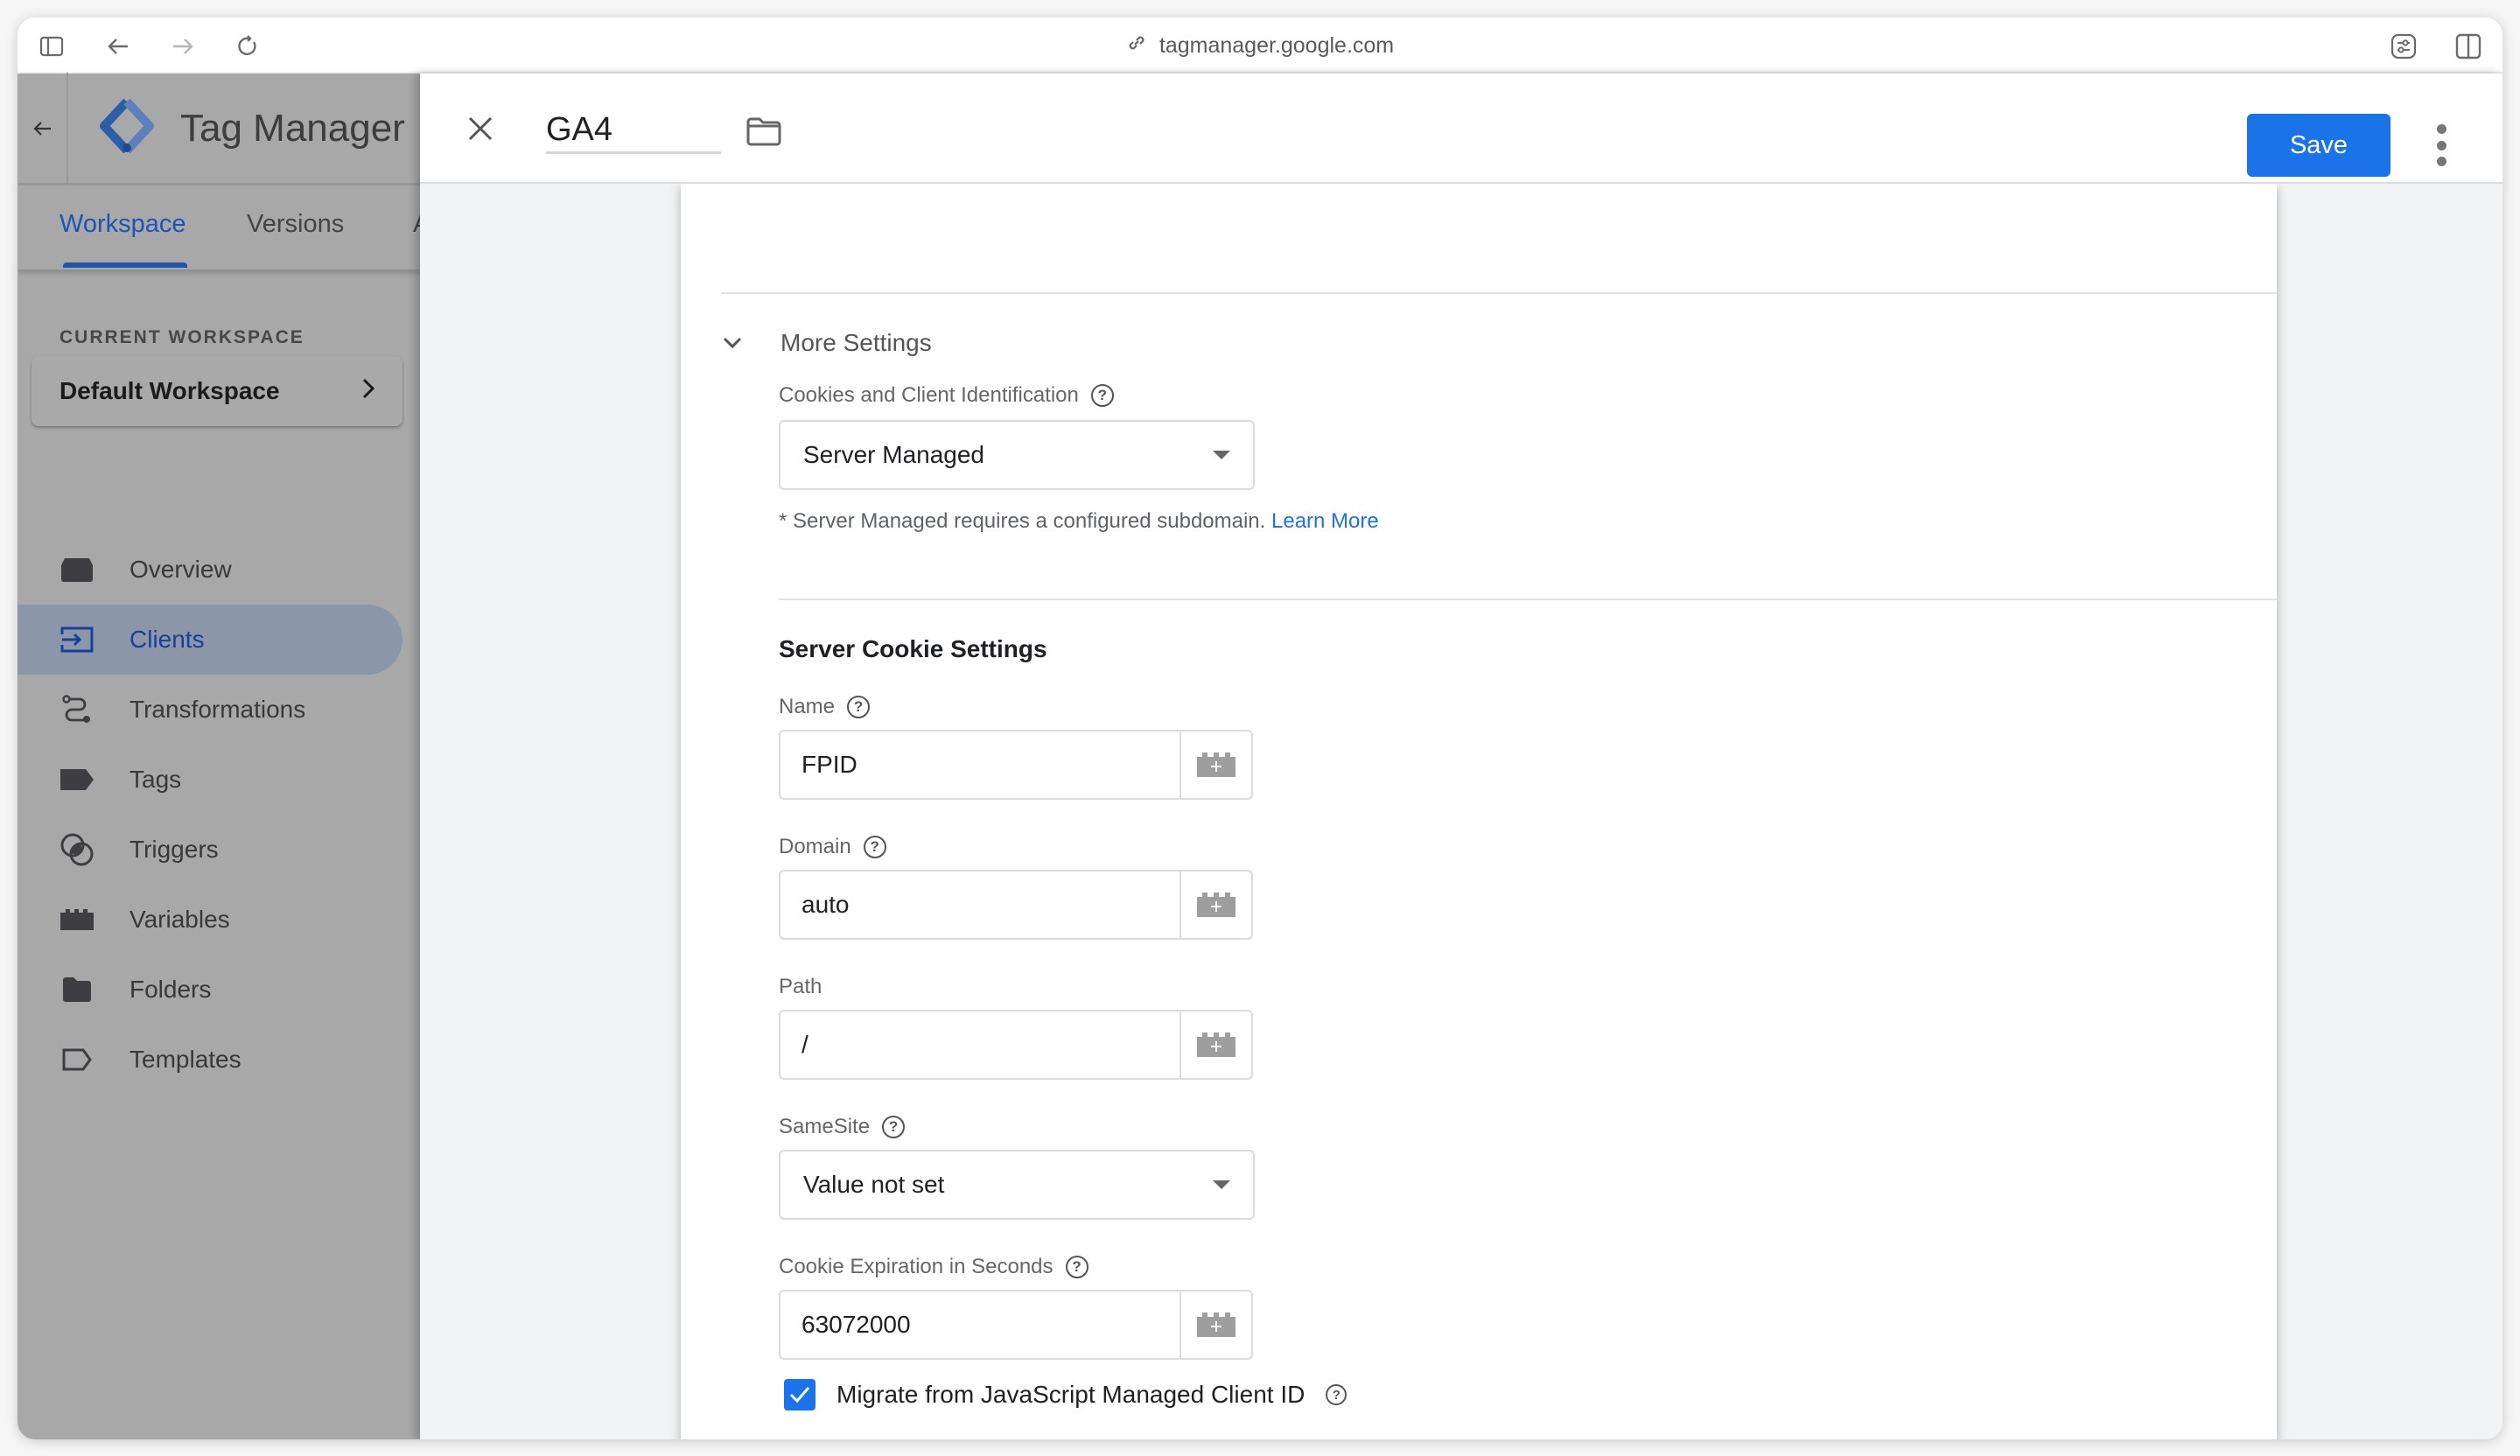 The width and height of the screenshot is (2520, 1456). Describe the element at coordinates (1461, 129) in the screenshot. I see `panel-header: Save` at that location.